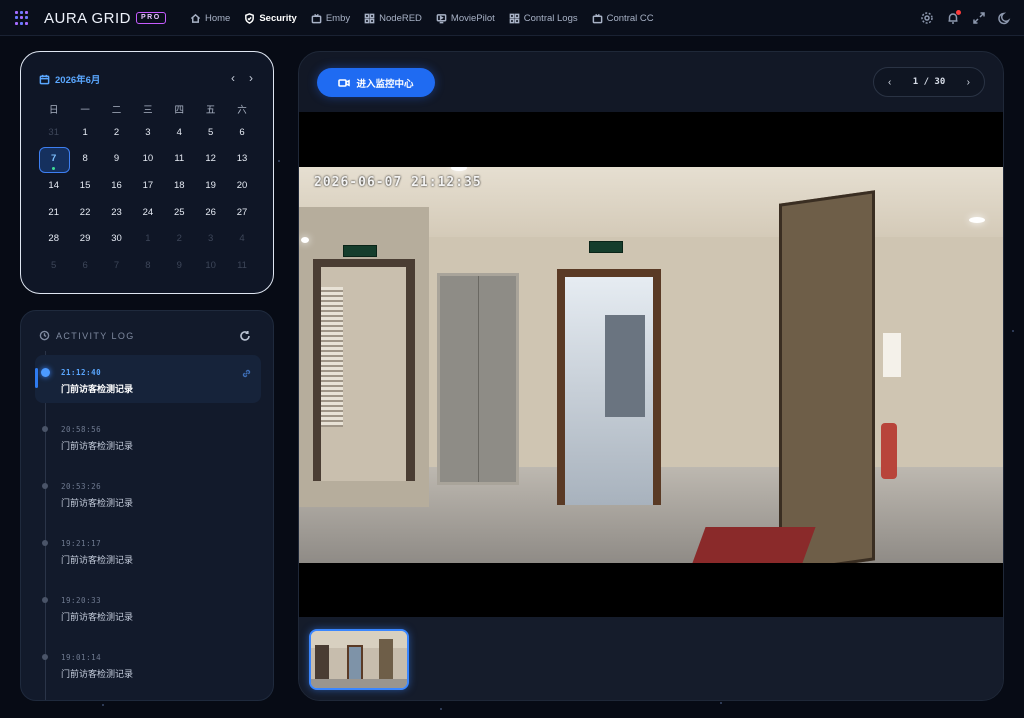 Image resolution: width=1024 pixels, height=718 pixels. I want to click on activity-log-item: 19:01:14 门前访客检测记录, so click(148, 664).